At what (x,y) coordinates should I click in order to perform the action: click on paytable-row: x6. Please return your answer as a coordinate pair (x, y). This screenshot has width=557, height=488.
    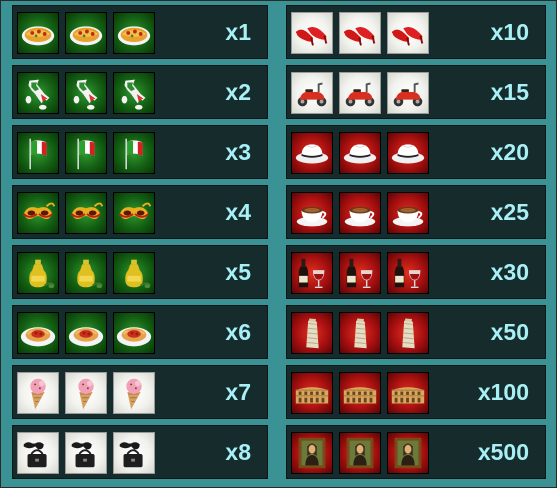
    Looking at the image, I should click on (140, 332).